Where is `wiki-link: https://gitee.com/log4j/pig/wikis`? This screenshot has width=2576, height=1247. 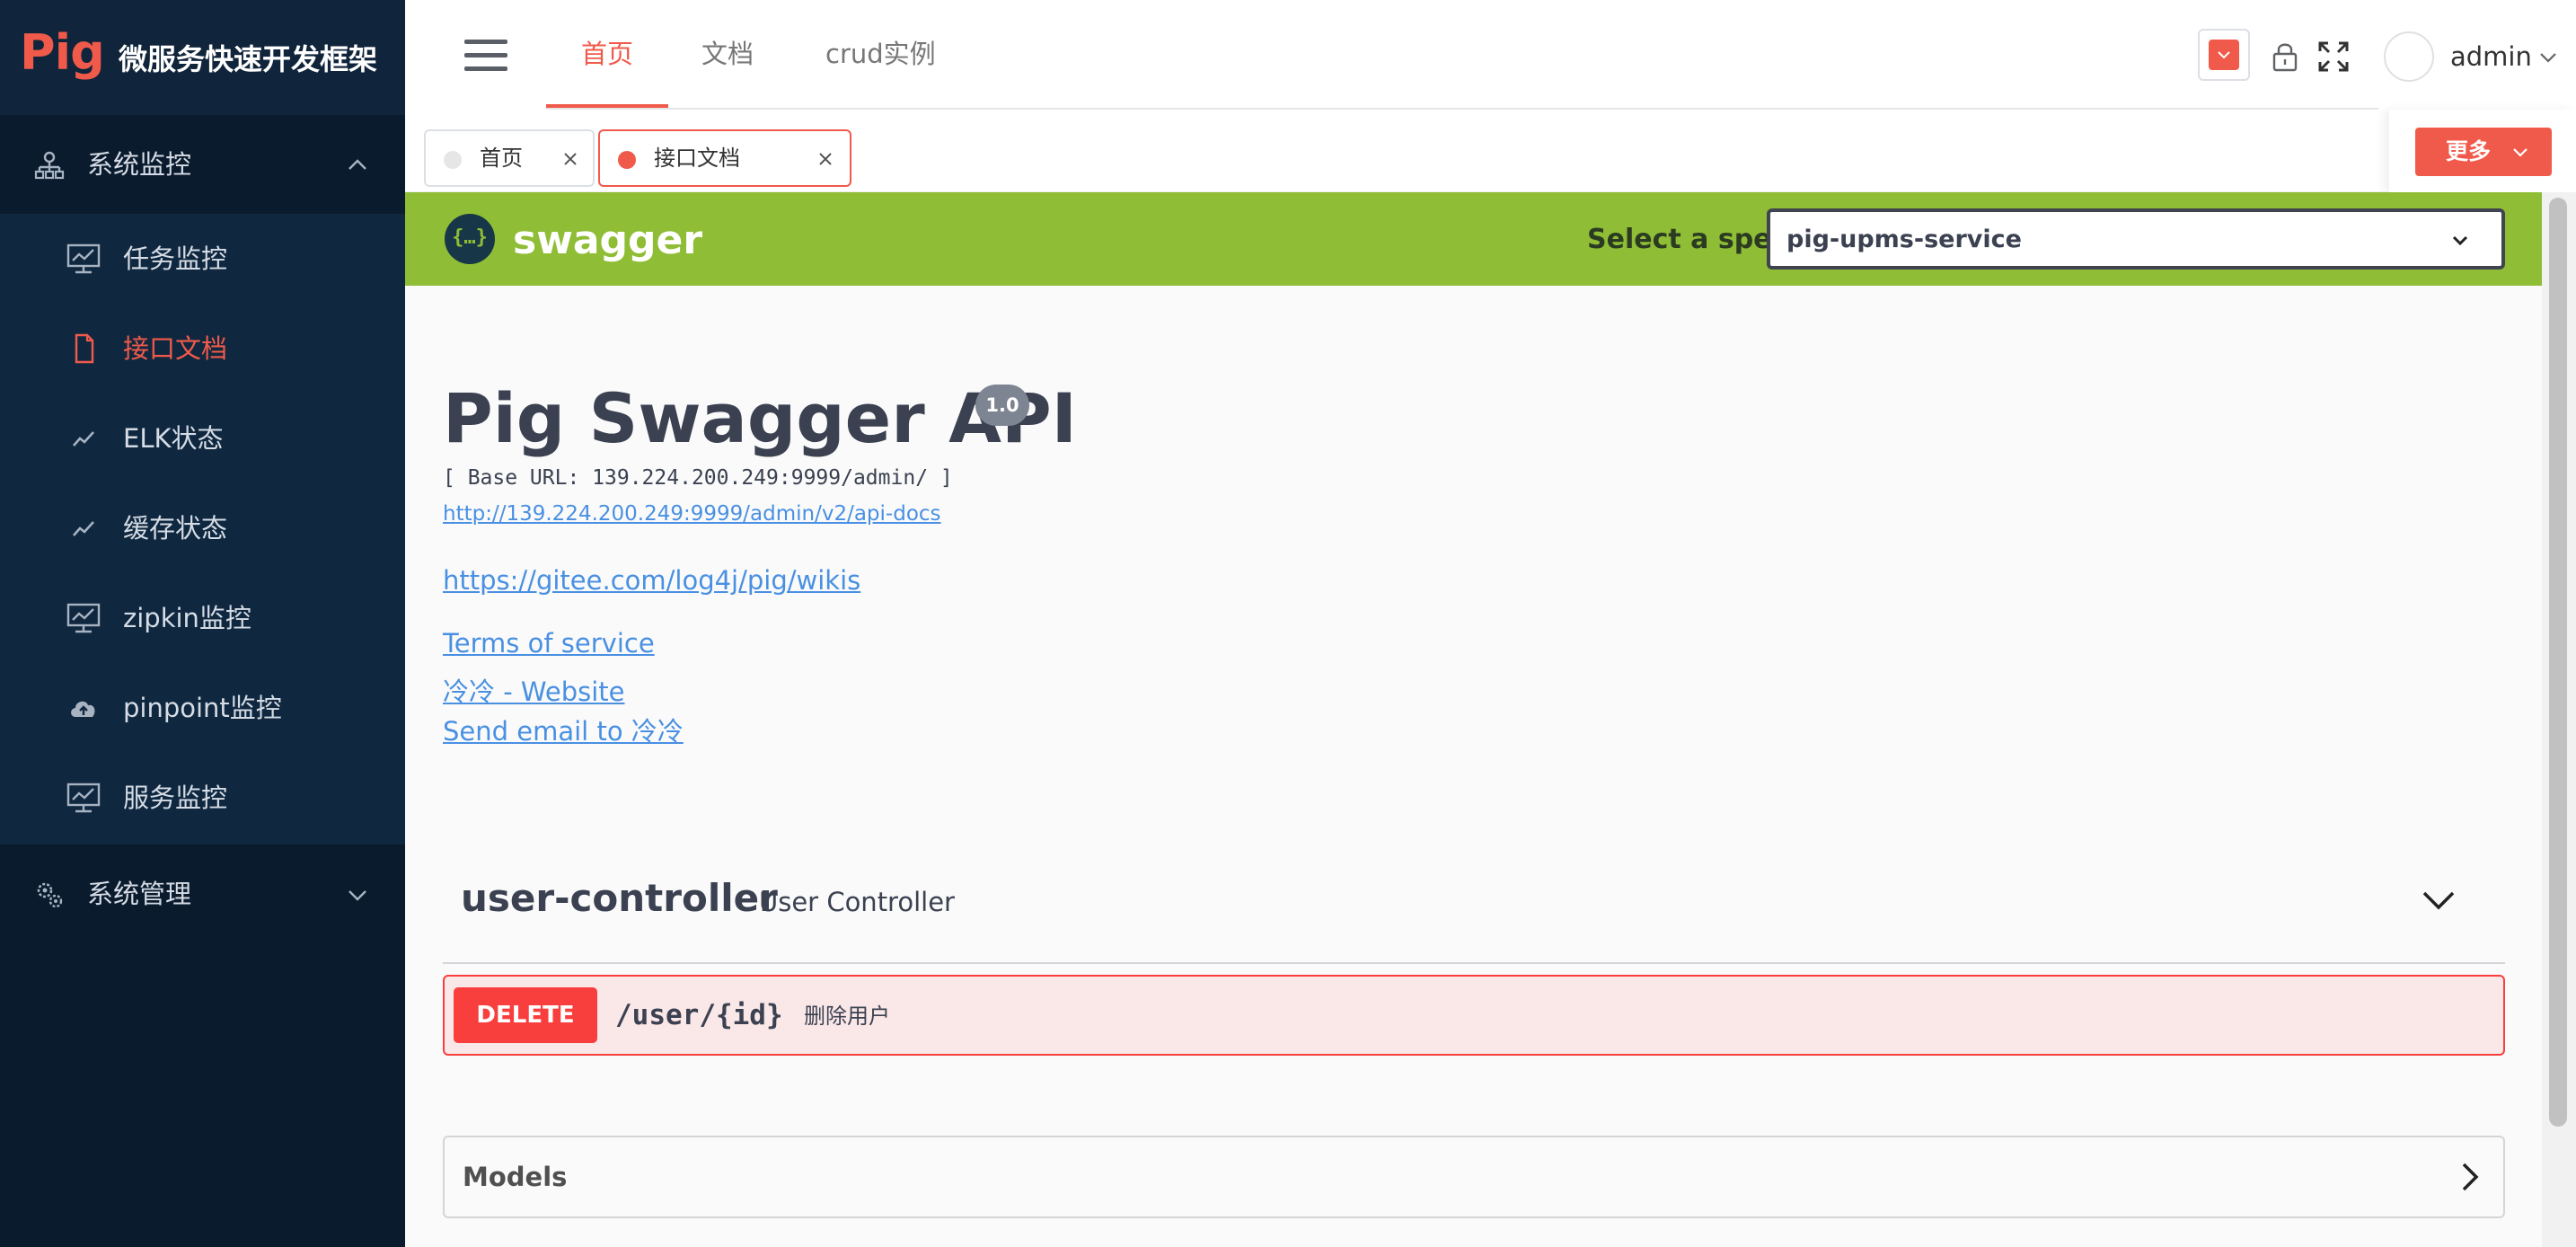
wiki-link: https://gitee.com/log4j/pig/wikis is located at coordinates (651, 580).